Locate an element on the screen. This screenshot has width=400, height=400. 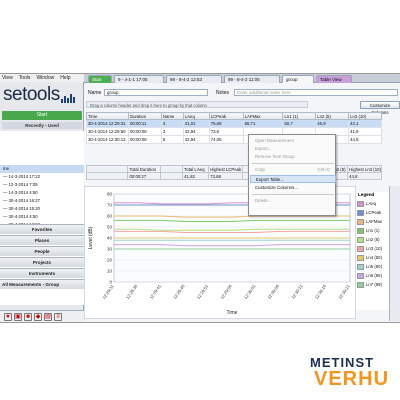
legend-item: Ln5 (90) is located at coordinates (373, 267).